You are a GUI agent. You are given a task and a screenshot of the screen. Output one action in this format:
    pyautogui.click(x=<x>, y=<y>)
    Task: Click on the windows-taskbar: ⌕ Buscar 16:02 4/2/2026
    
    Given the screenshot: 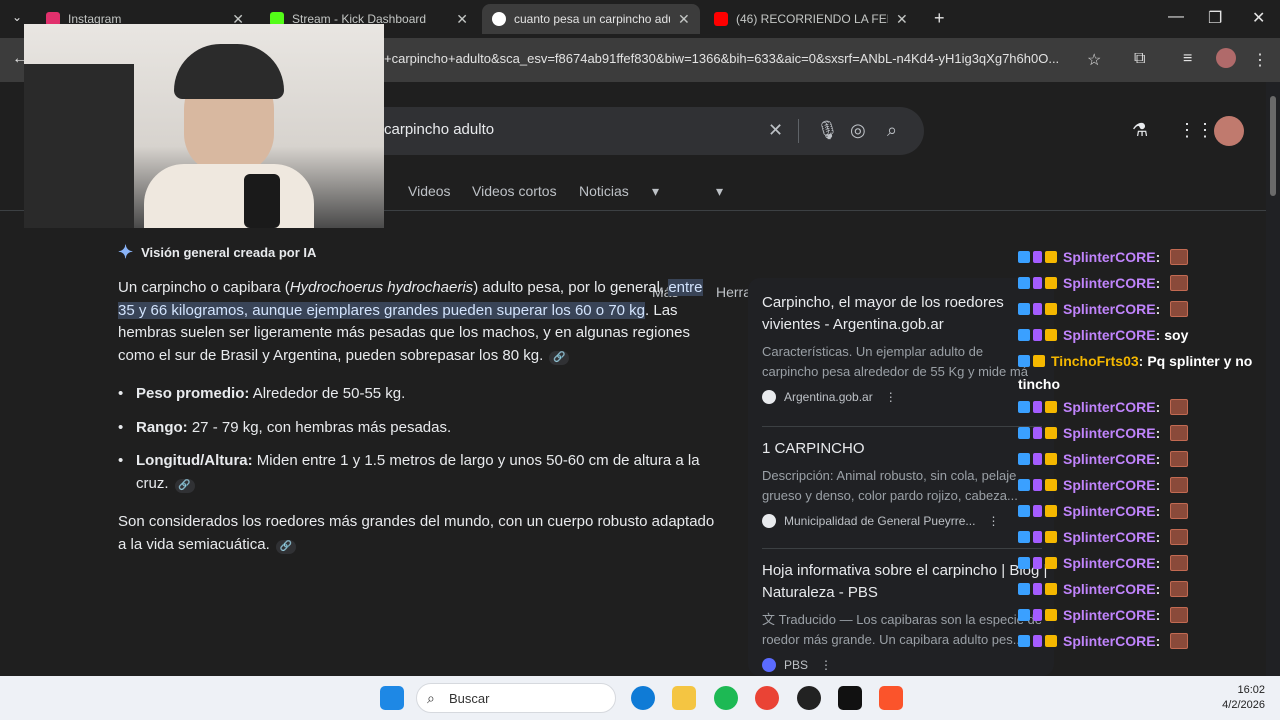 What is the action you would take?
    pyautogui.click(x=640, y=698)
    